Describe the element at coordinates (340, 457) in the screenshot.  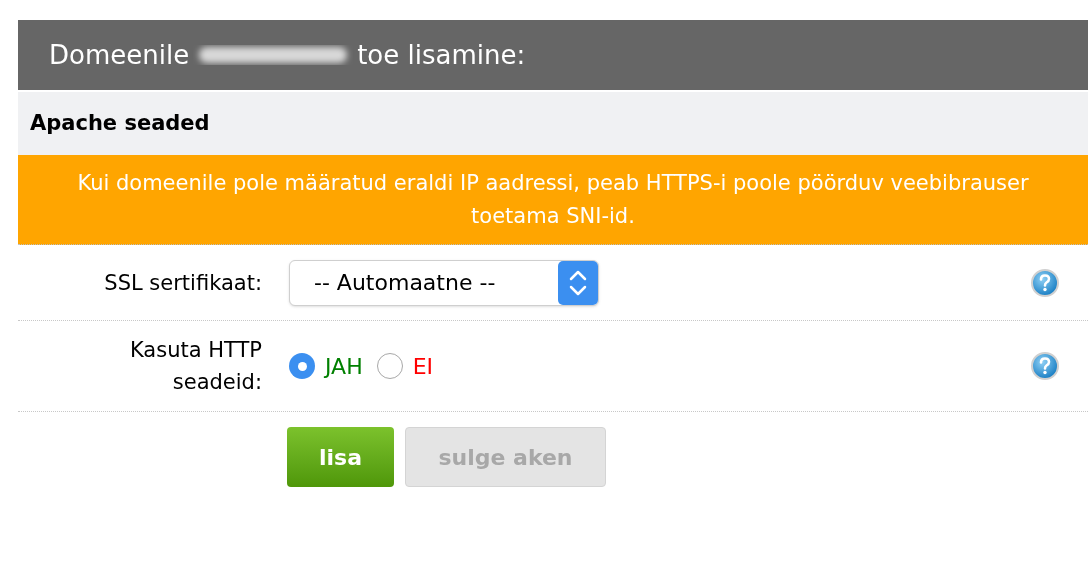
I see `add-button: lisa` at that location.